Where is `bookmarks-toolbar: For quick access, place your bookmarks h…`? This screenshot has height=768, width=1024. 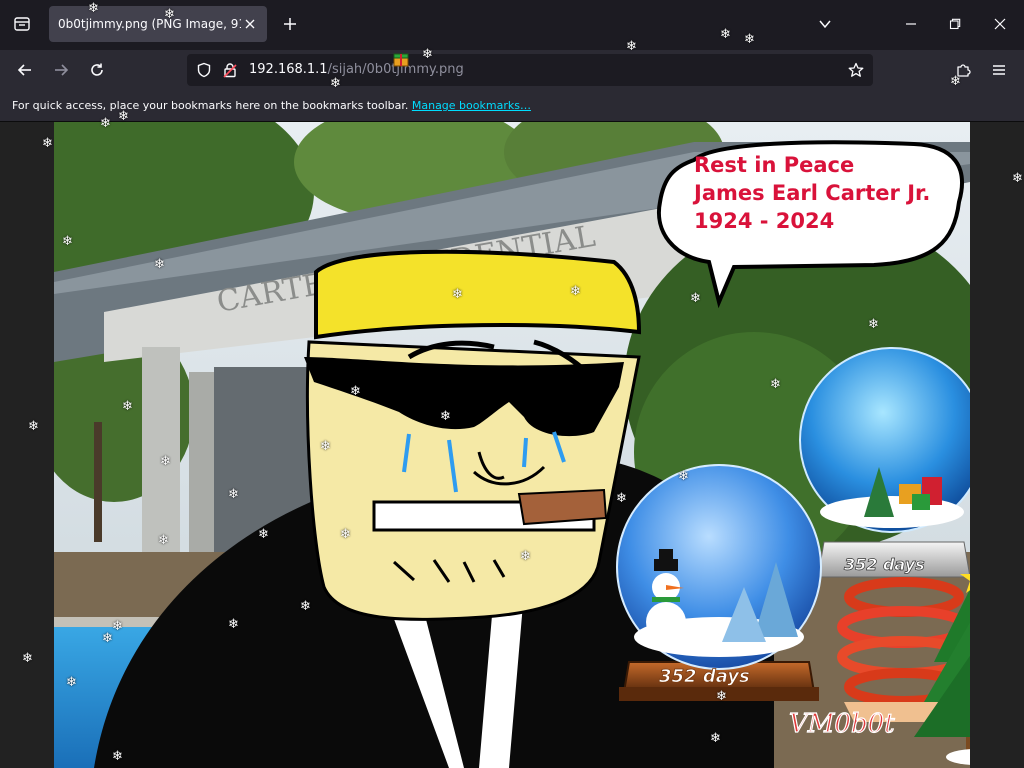 bookmarks-toolbar: For quick access, place your bookmarks h… is located at coordinates (512, 106).